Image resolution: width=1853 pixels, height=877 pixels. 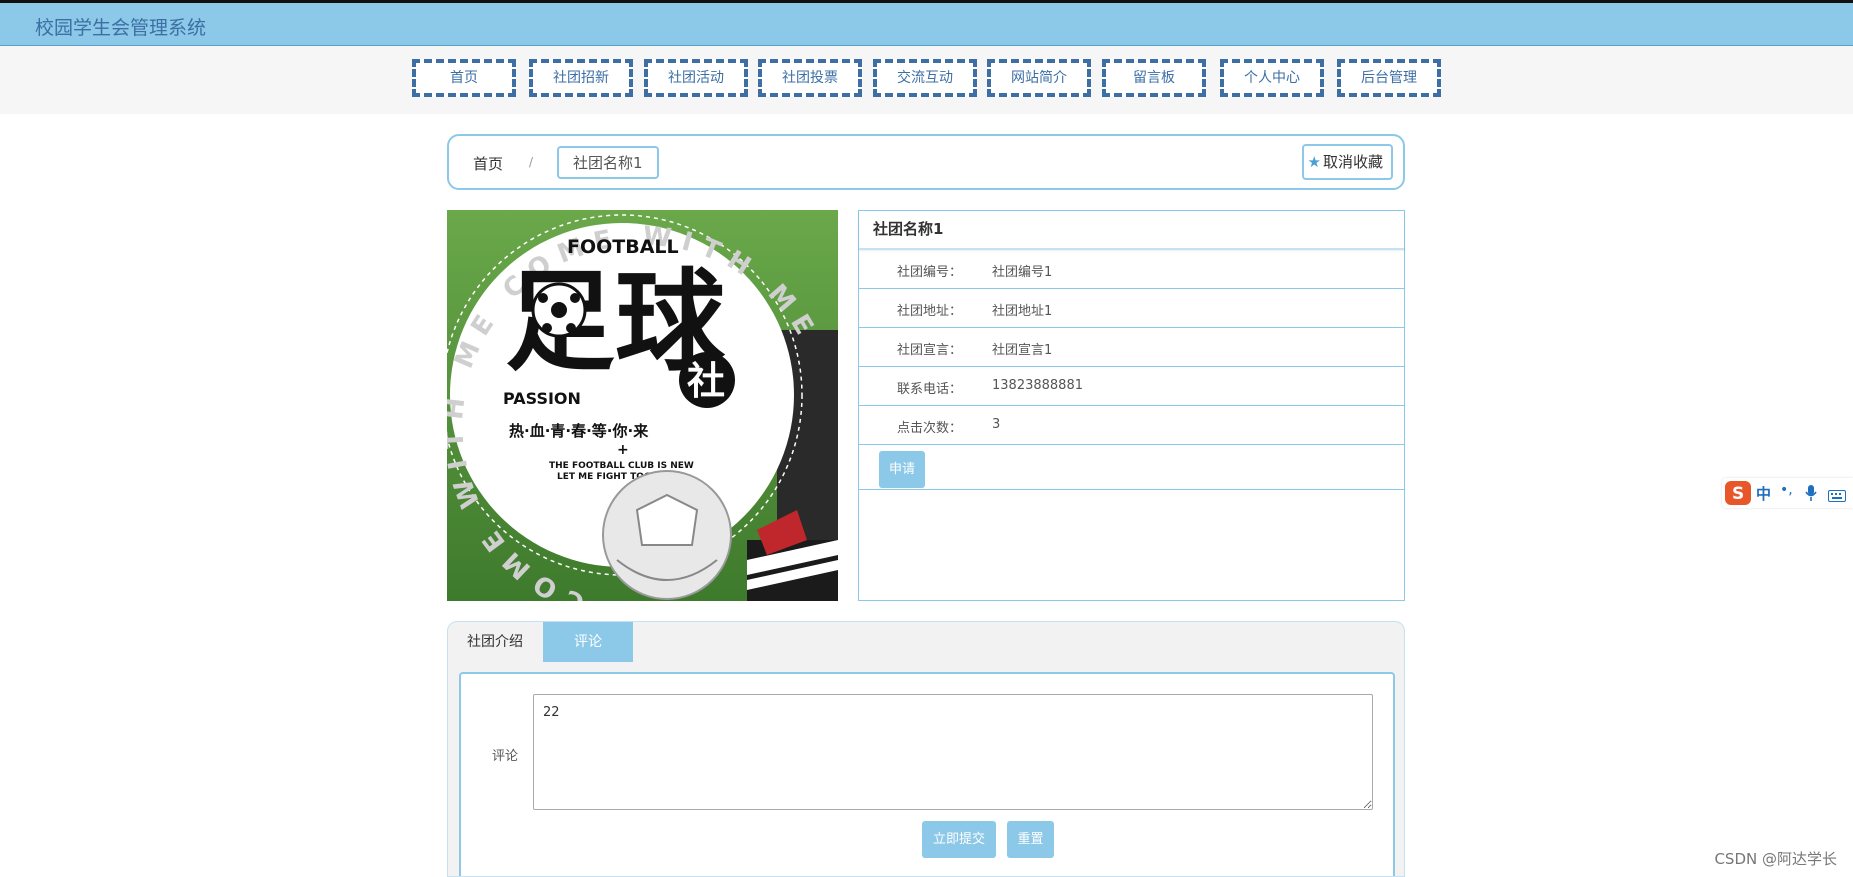 I want to click on nav-item-vote: 社团投票, so click(x=810, y=78).